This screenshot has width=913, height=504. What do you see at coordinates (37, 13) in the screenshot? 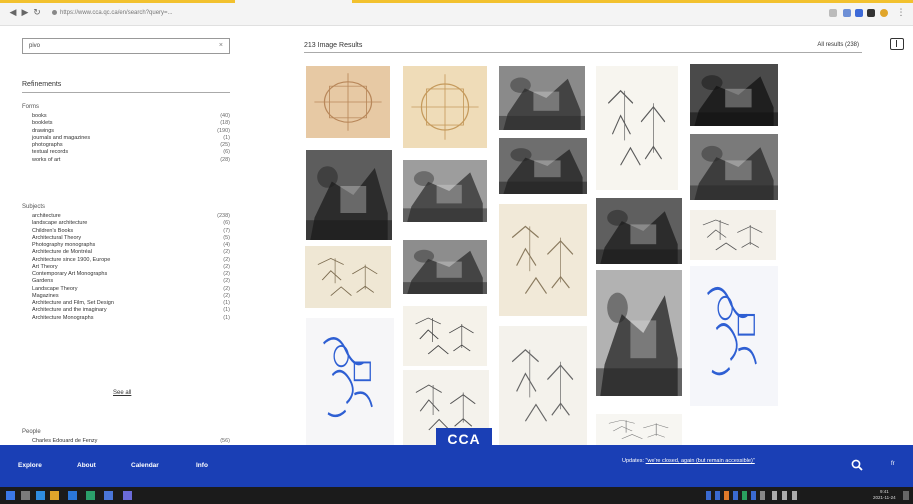
I see `reload-icon: ↻` at bounding box center [37, 13].